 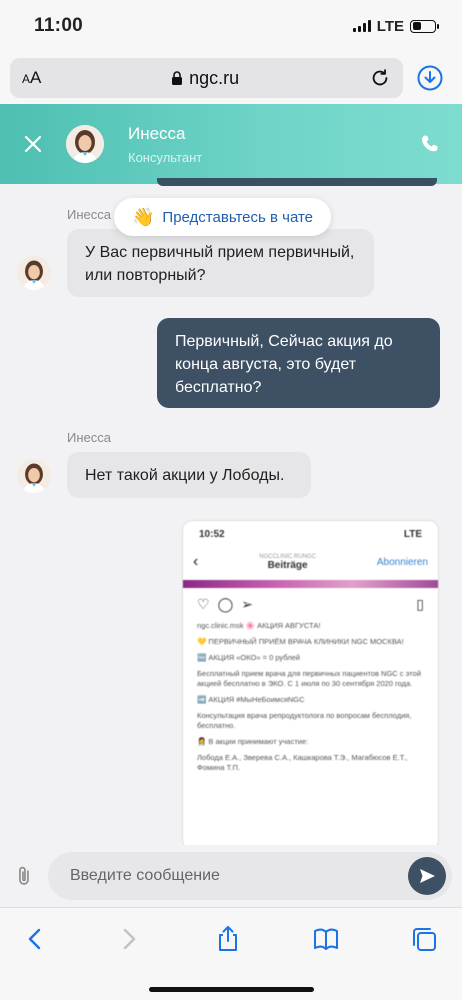 What do you see at coordinates (424, 26) in the screenshot?
I see `battery-icon` at bounding box center [424, 26].